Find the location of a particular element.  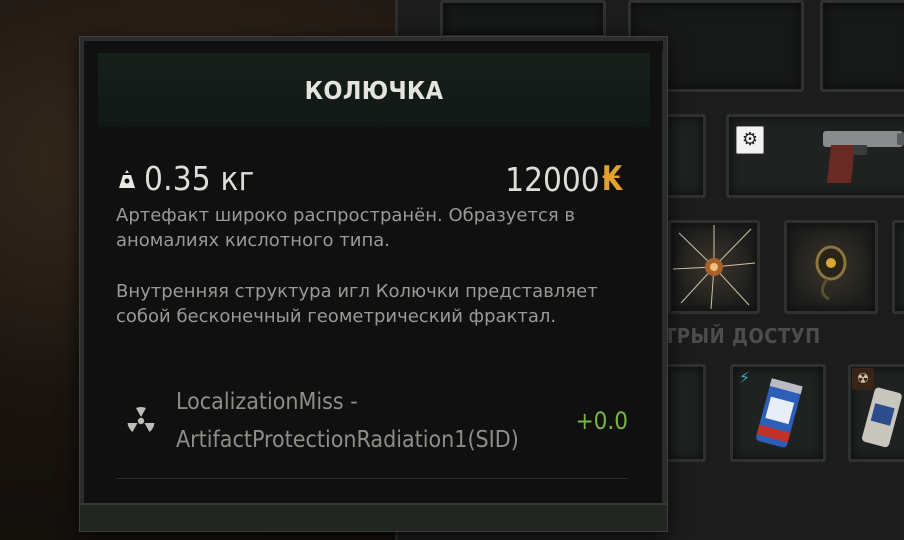

item-title: КОЛЮЧКА is located at coordinates (374, 90).